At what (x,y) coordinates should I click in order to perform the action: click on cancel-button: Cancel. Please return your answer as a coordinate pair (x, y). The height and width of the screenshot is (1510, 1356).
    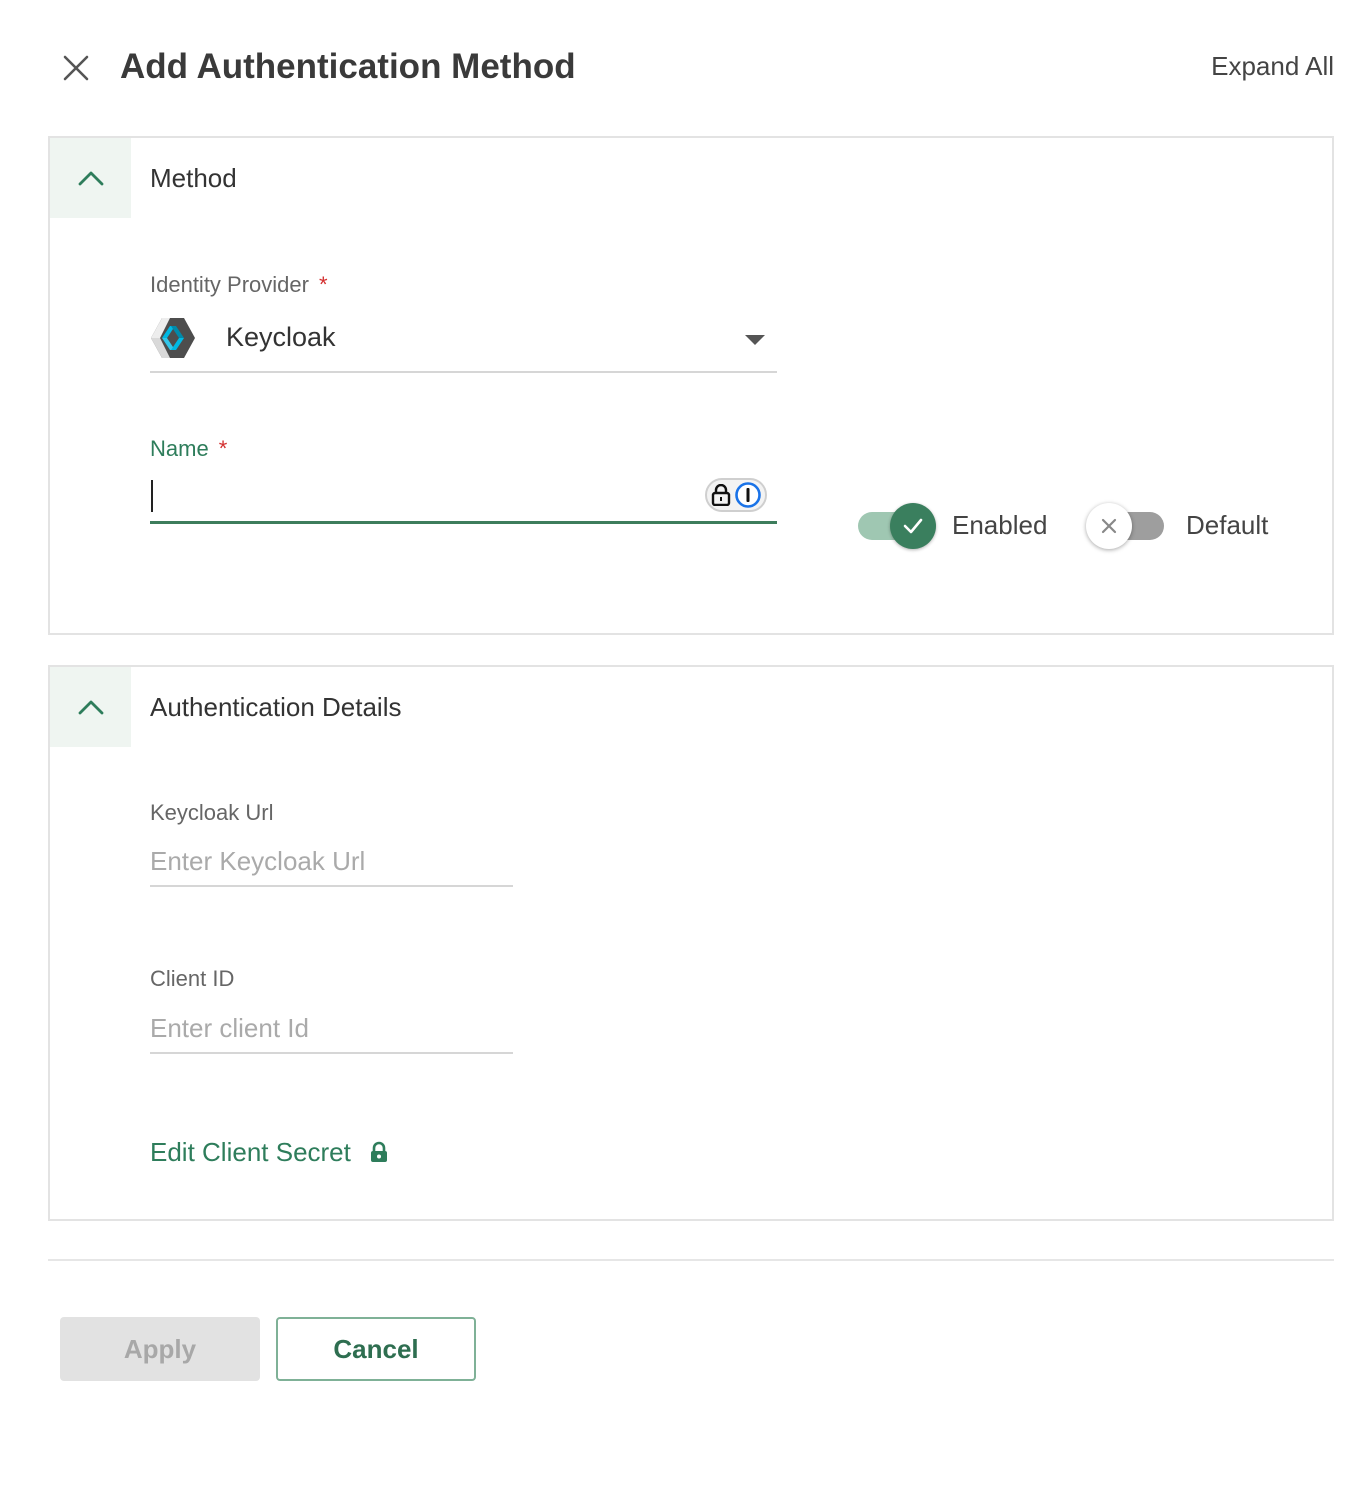
    Looking at the image, I should click on (376, 1349).